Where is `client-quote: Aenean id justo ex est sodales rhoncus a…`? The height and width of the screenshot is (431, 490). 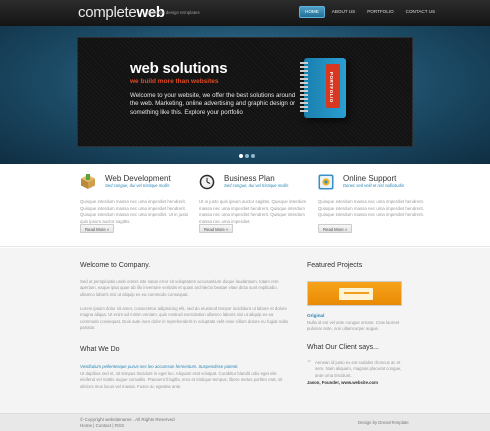 client-quote: Aenean id justo ex est sodales rhoncus a… is located at coordinates (358, 369).